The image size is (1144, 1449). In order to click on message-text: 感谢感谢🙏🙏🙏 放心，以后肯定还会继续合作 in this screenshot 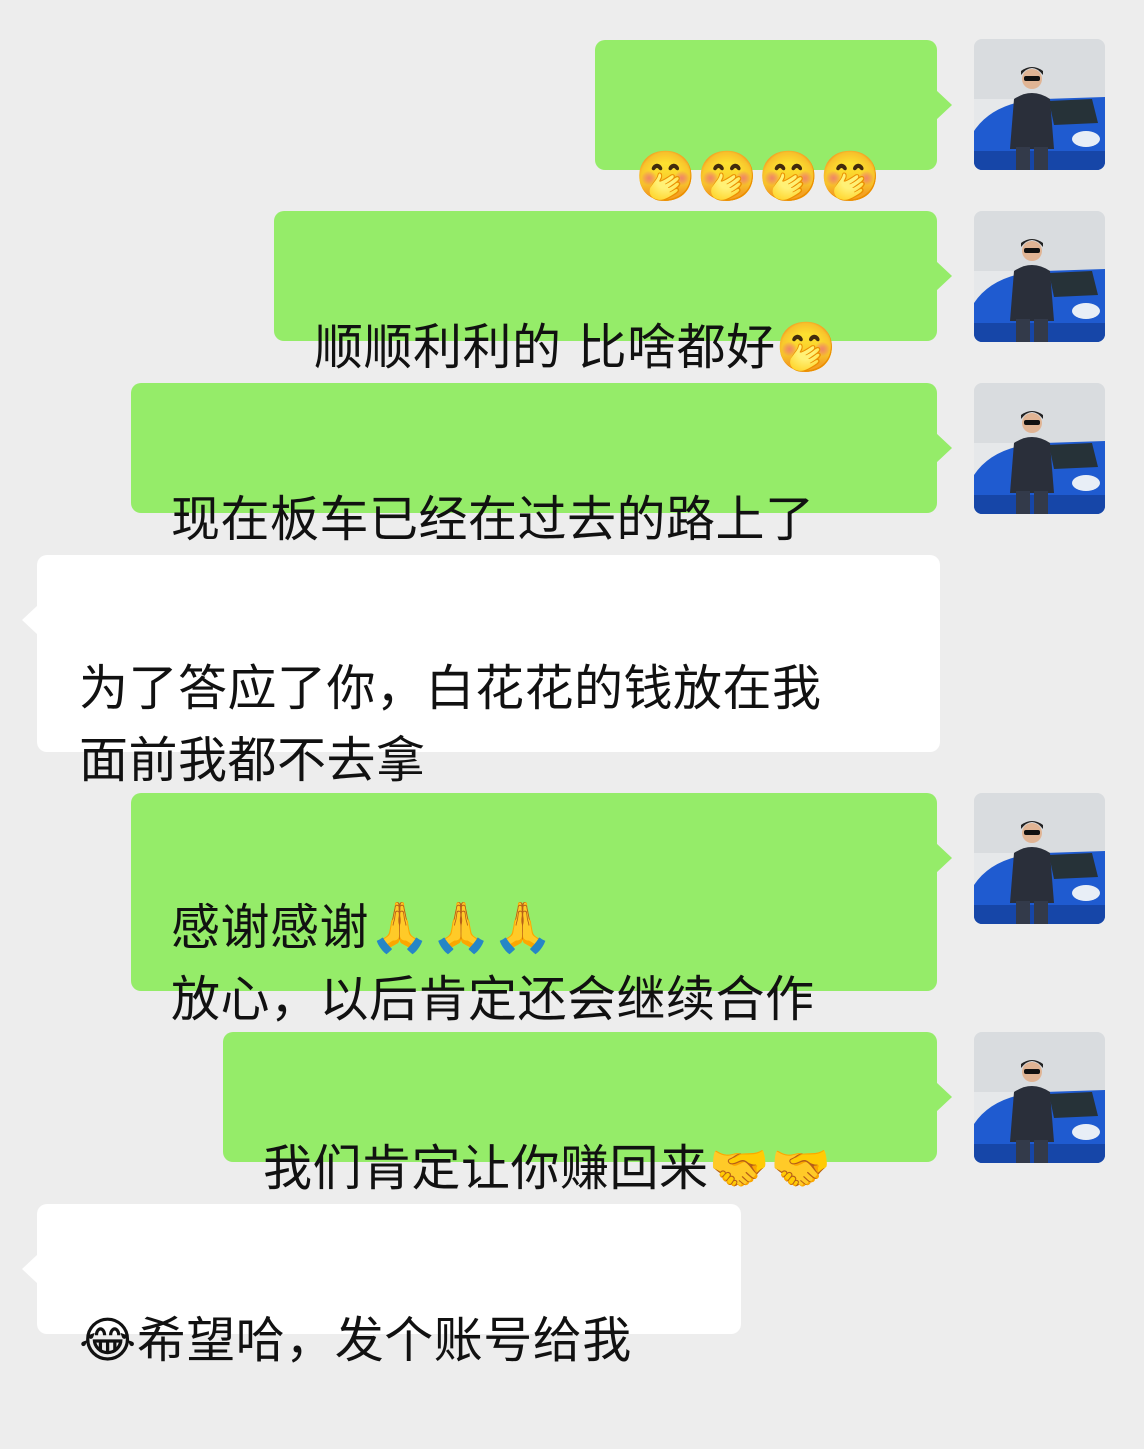, I will do `click(493, 963)`.